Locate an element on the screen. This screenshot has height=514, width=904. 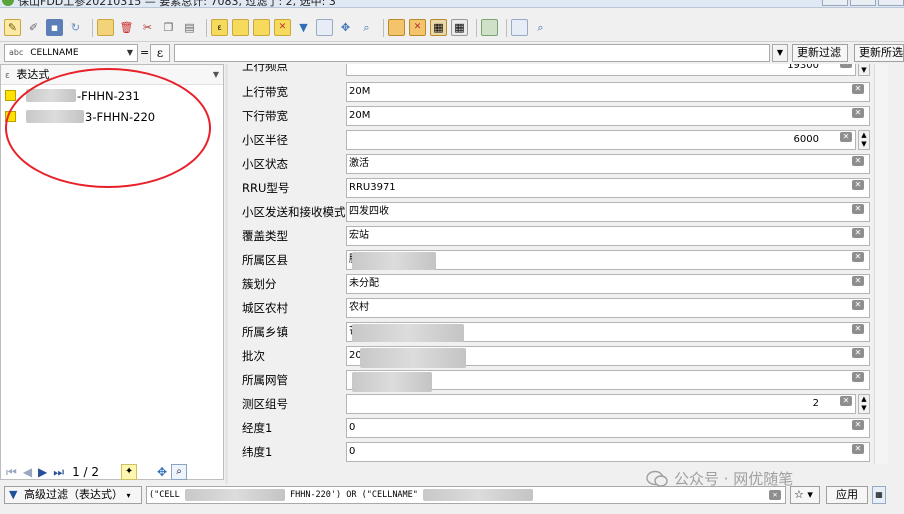
cut-icon: ✂ is located at coordinates (147, 27).